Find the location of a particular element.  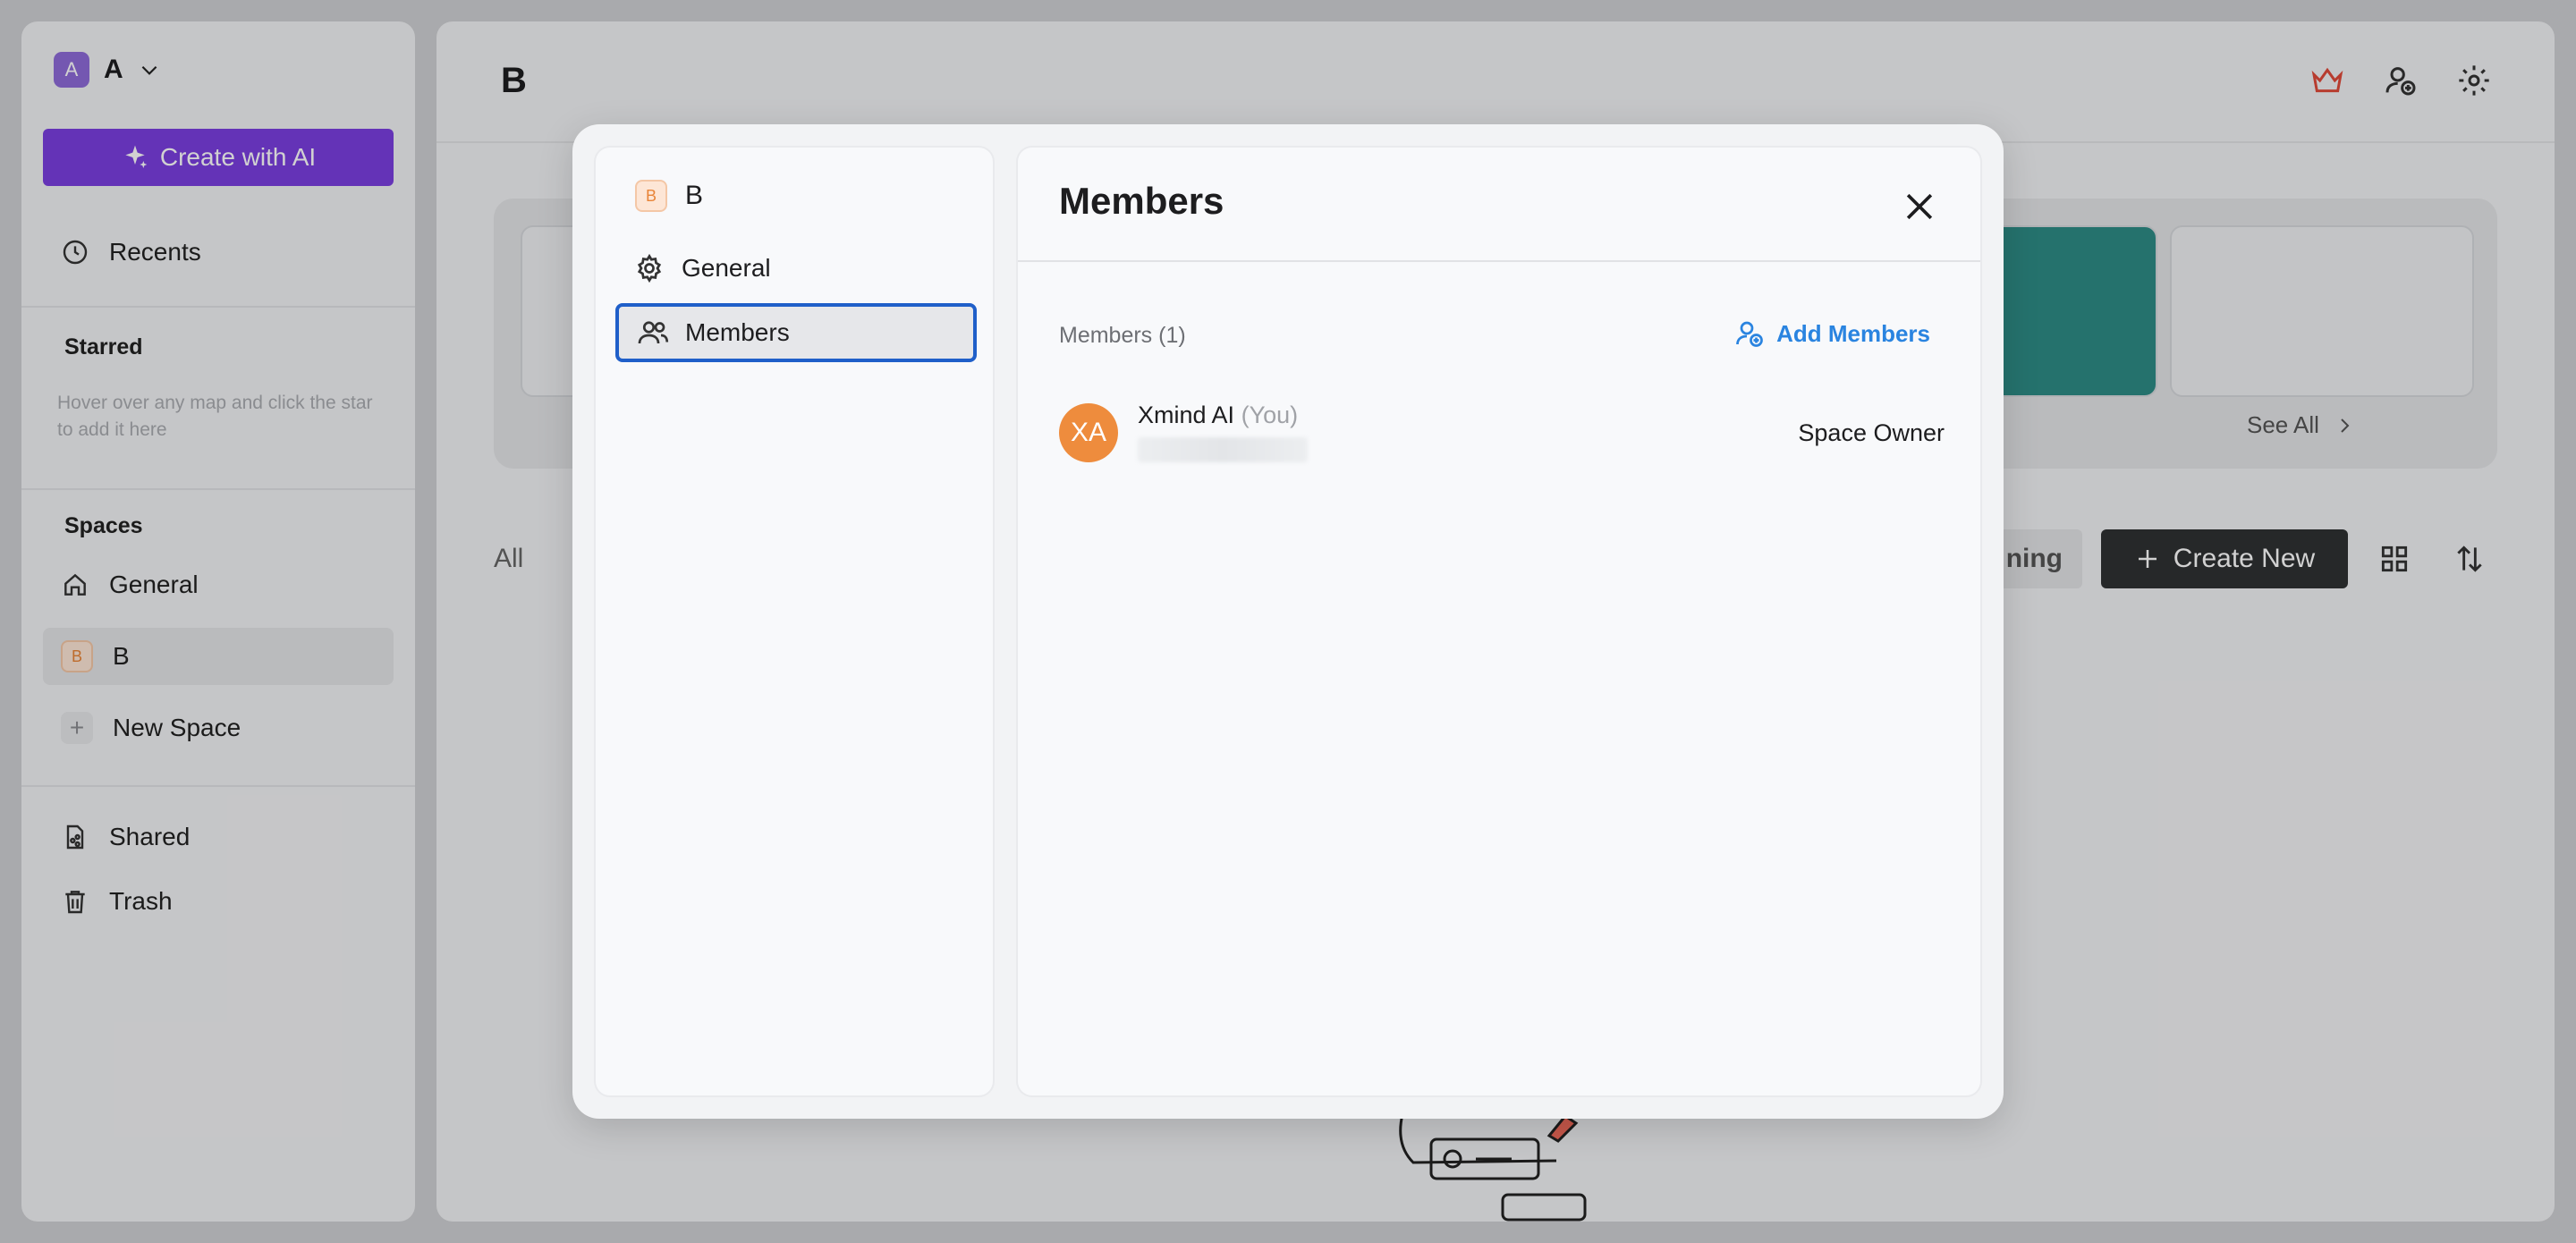

close-icon is located at coordinates (1919, 206).